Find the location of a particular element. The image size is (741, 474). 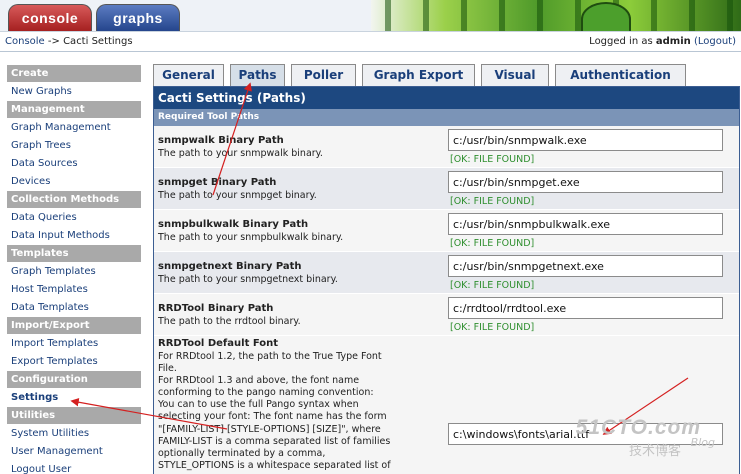

setting-title: snmpgetnext Binary Path is located at coordinates (230, 266).